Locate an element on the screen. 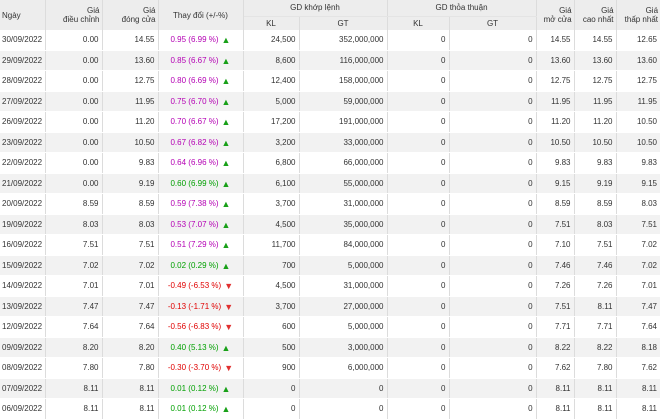 Image resolution: width=660 pixels, height=420 pixels. change-cell-text: 0.59 (7.38 %) is located at coordinates (194, 204).